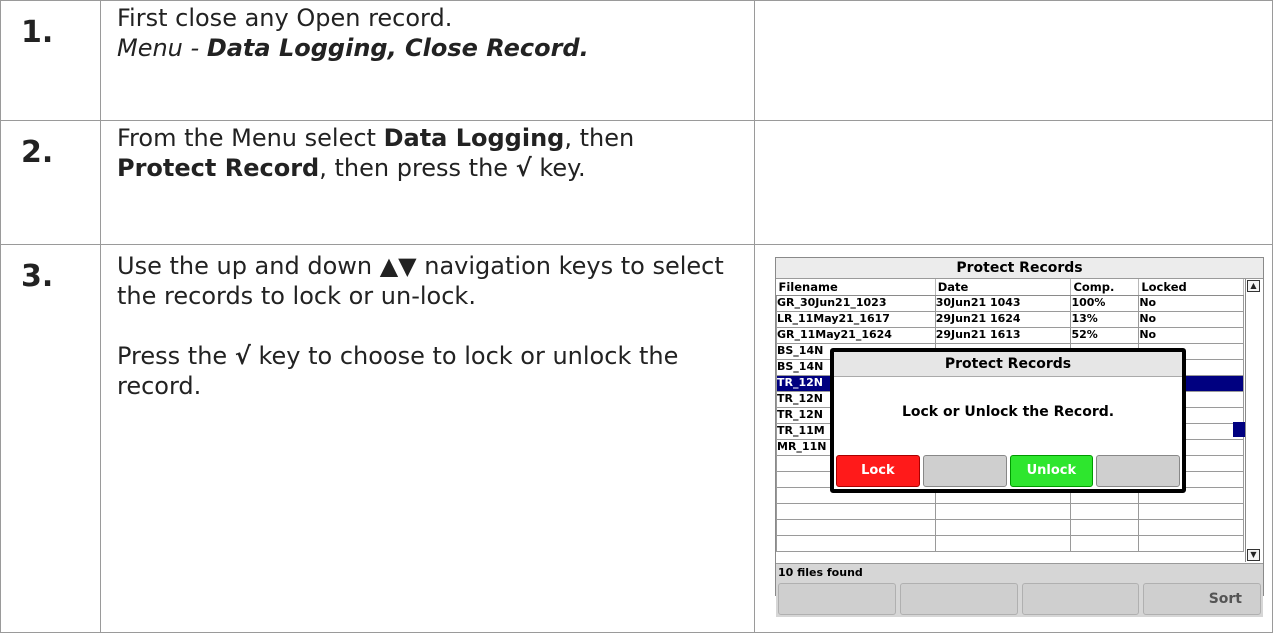 The width and height of the screenshot is (1273, 633). Describe the element at coordinates (353, 48) in the screenshot. I see `step-menu-path: Menu - Data Logging, Close Record.` at that location.